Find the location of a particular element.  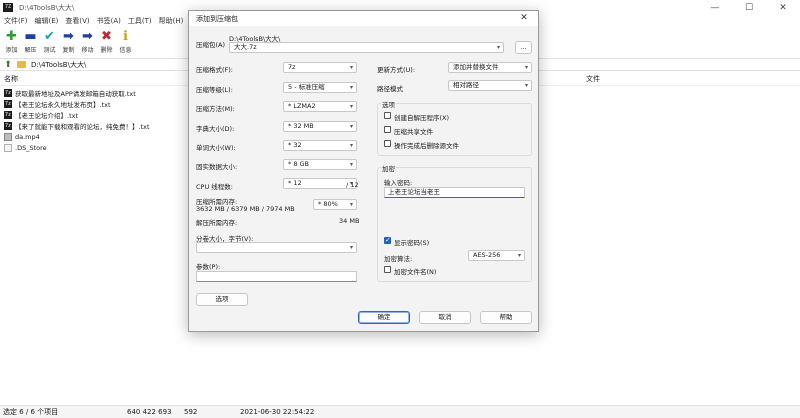

mem-value: 3632 MB / 6379 MB / 7974 MB is located at coordinates (245, 209).